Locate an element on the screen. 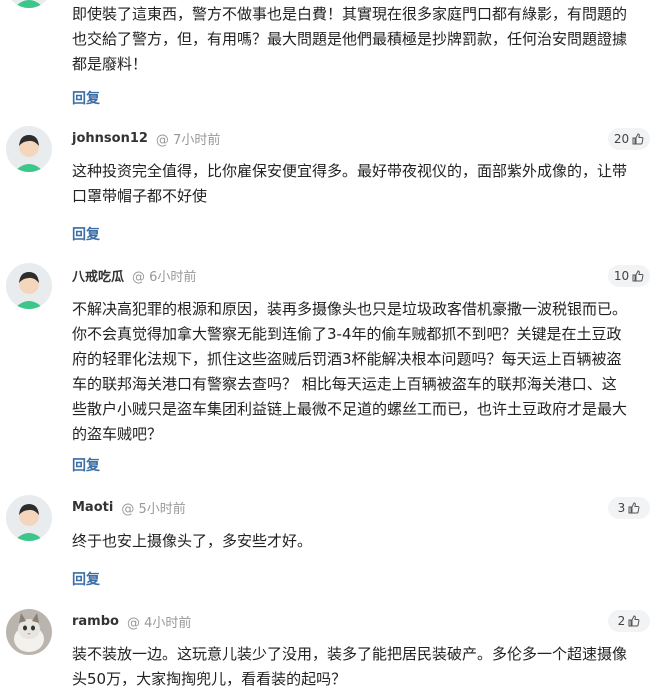 This screenshot has width=660, height=692. like-button: 2 is located at coordinates (629, 621).